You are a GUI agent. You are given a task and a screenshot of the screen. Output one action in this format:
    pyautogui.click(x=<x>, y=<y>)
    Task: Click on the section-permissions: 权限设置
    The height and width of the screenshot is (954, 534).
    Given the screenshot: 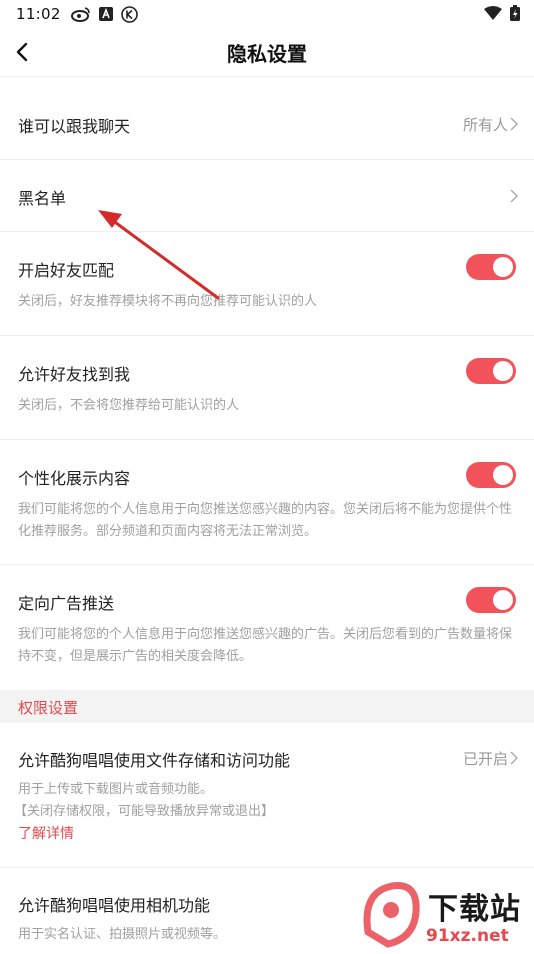 What is the action you would take?
    pyautogui.click(x=267, y=706)
    